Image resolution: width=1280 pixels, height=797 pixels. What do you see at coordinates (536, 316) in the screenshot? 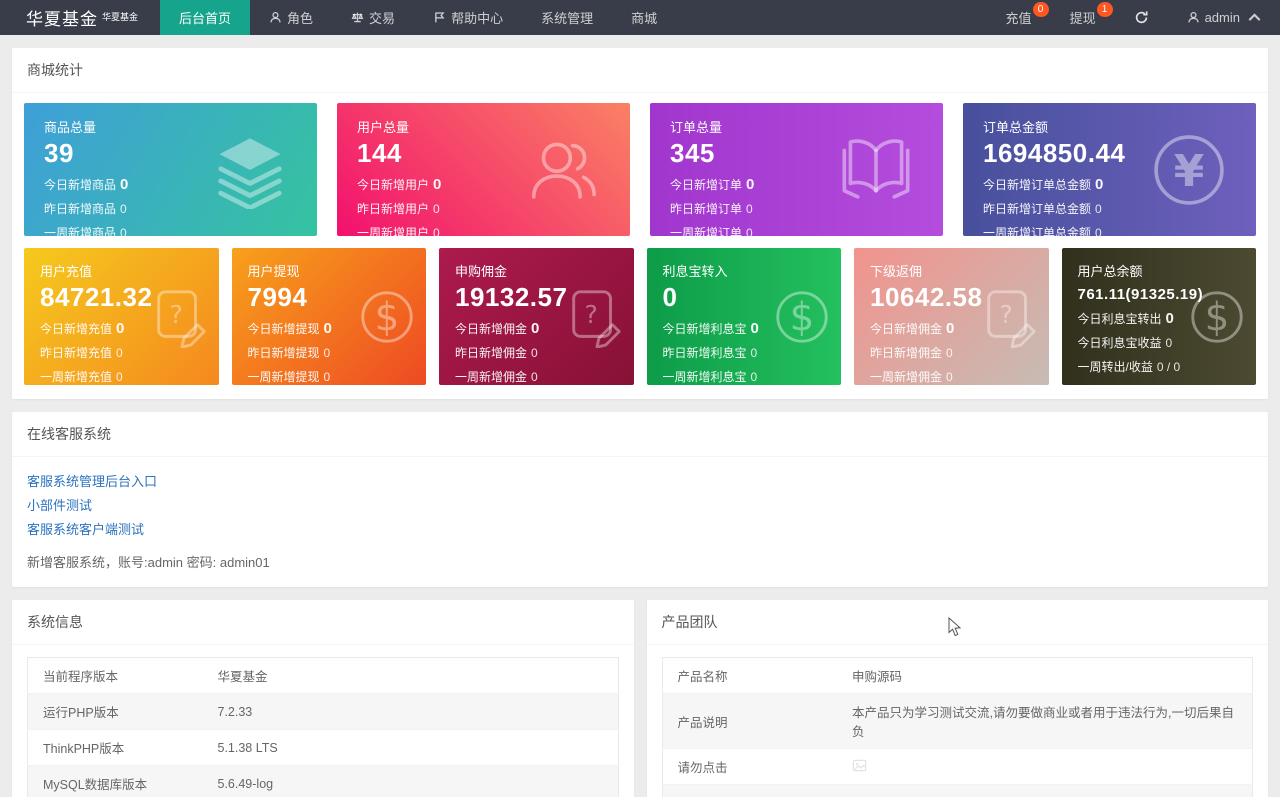
I see `stat-card-subscribe-commission: 申购佣金 19132.57 今日新增佣金 0 昨日新增佣金 0 一周新增佣金 0` at bounding box center [536, 316].